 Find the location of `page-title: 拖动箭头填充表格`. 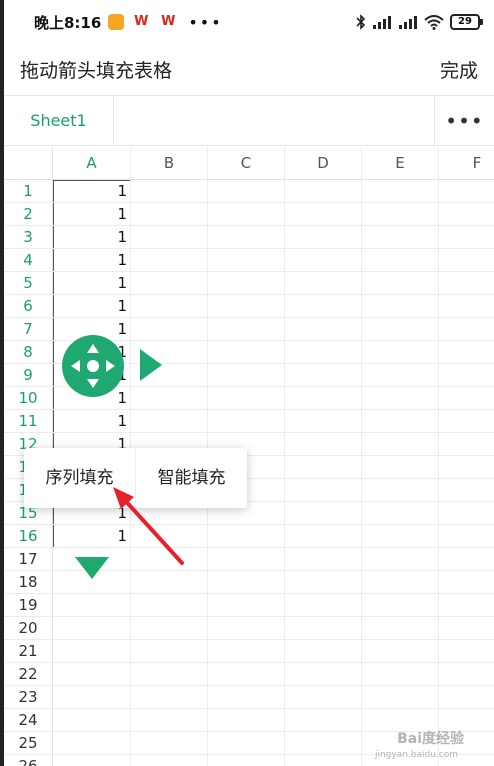

page-title: 拖动箭头填充表格 is located at coordinates (96, 71).